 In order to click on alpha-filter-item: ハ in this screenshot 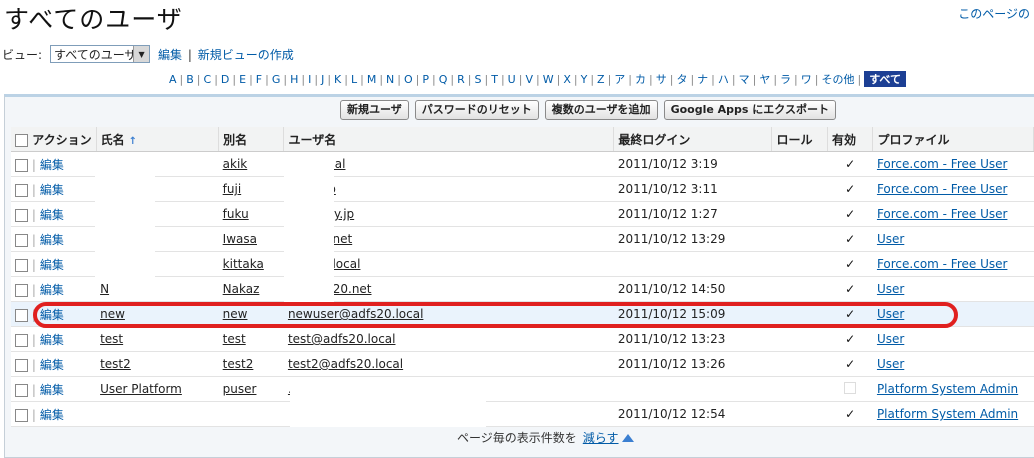, I will do `click(723, 79)`.